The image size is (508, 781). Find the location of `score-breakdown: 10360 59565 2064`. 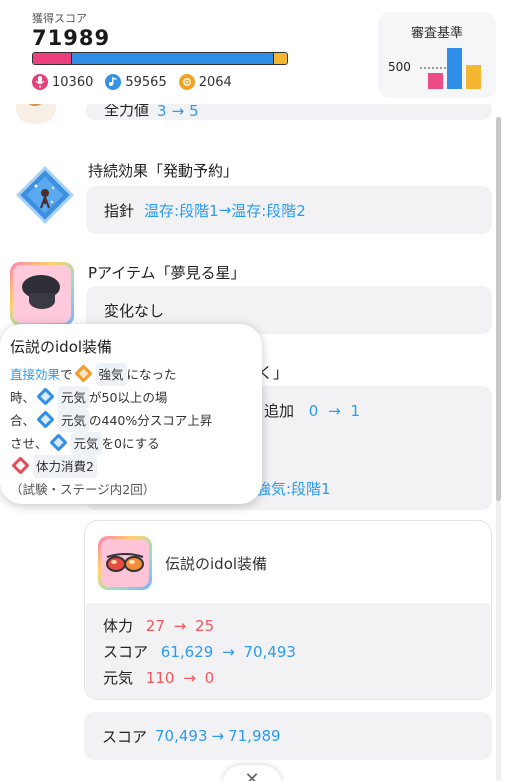

score-breakdown: 10360 59565 2064 is located at coordinates (138, 82).